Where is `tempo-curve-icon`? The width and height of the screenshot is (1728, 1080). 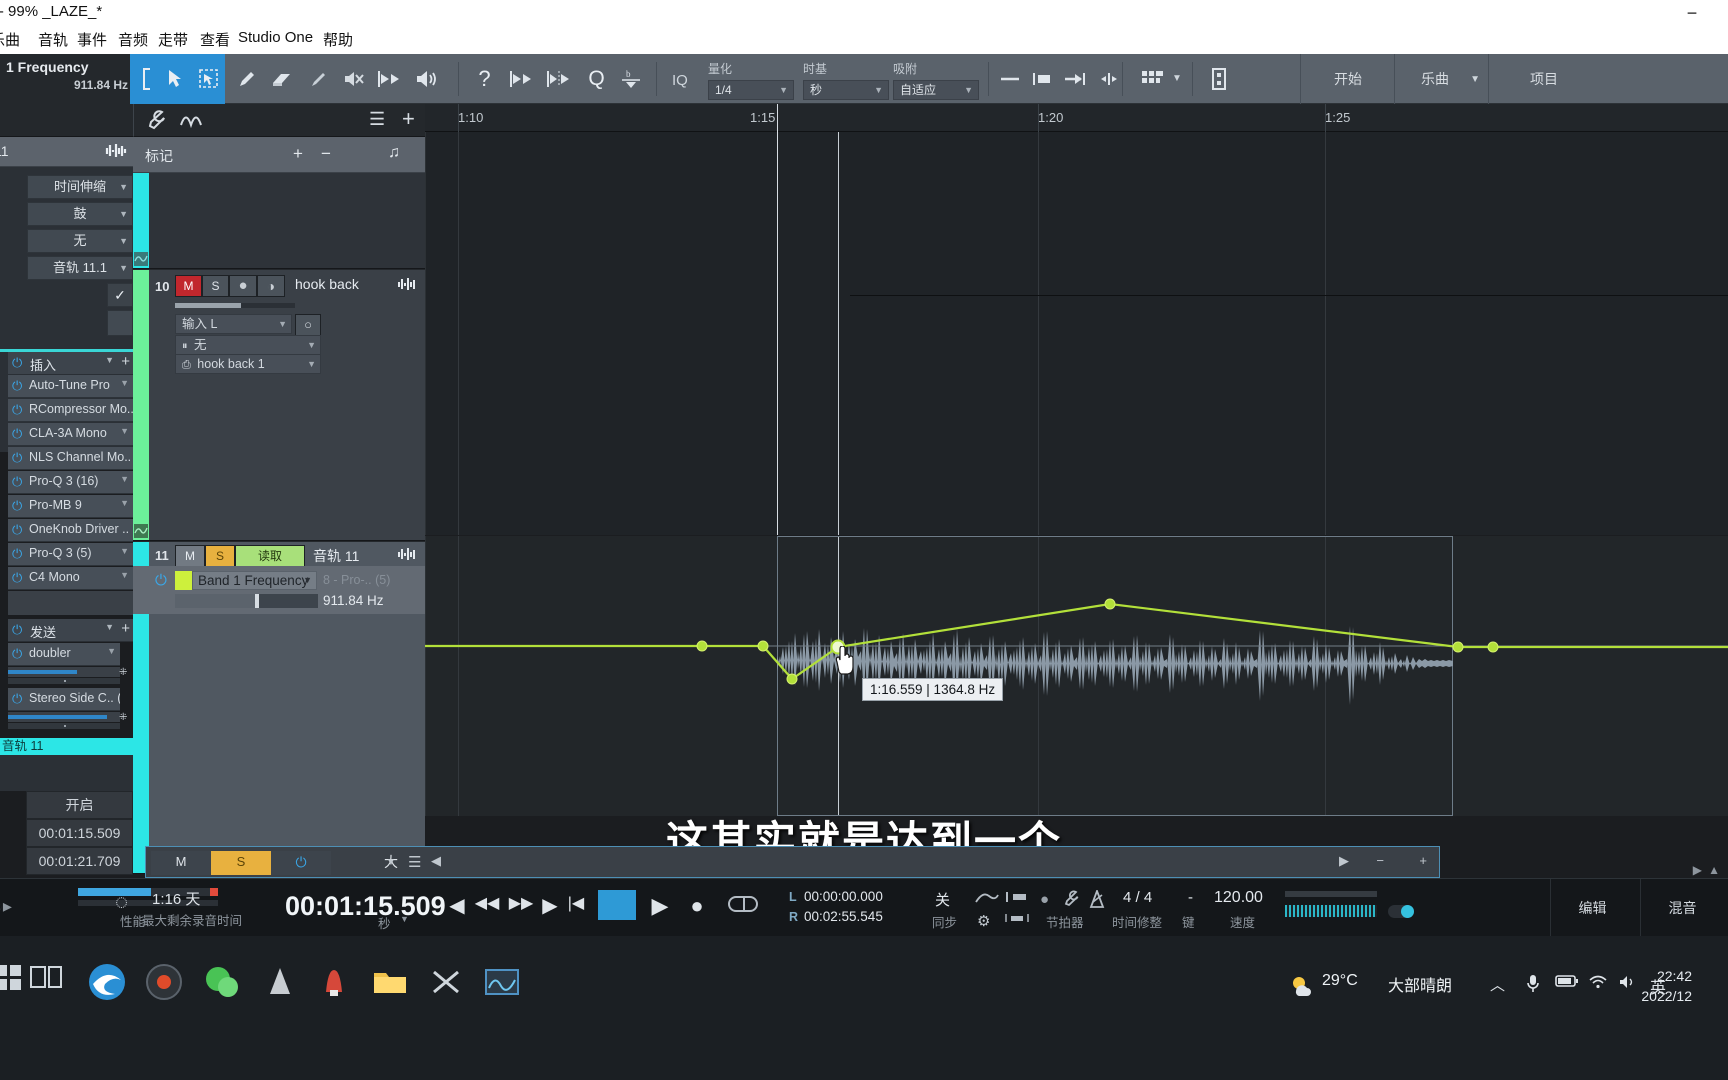
tempo-curve-icon is located at coordinates (987, 898).